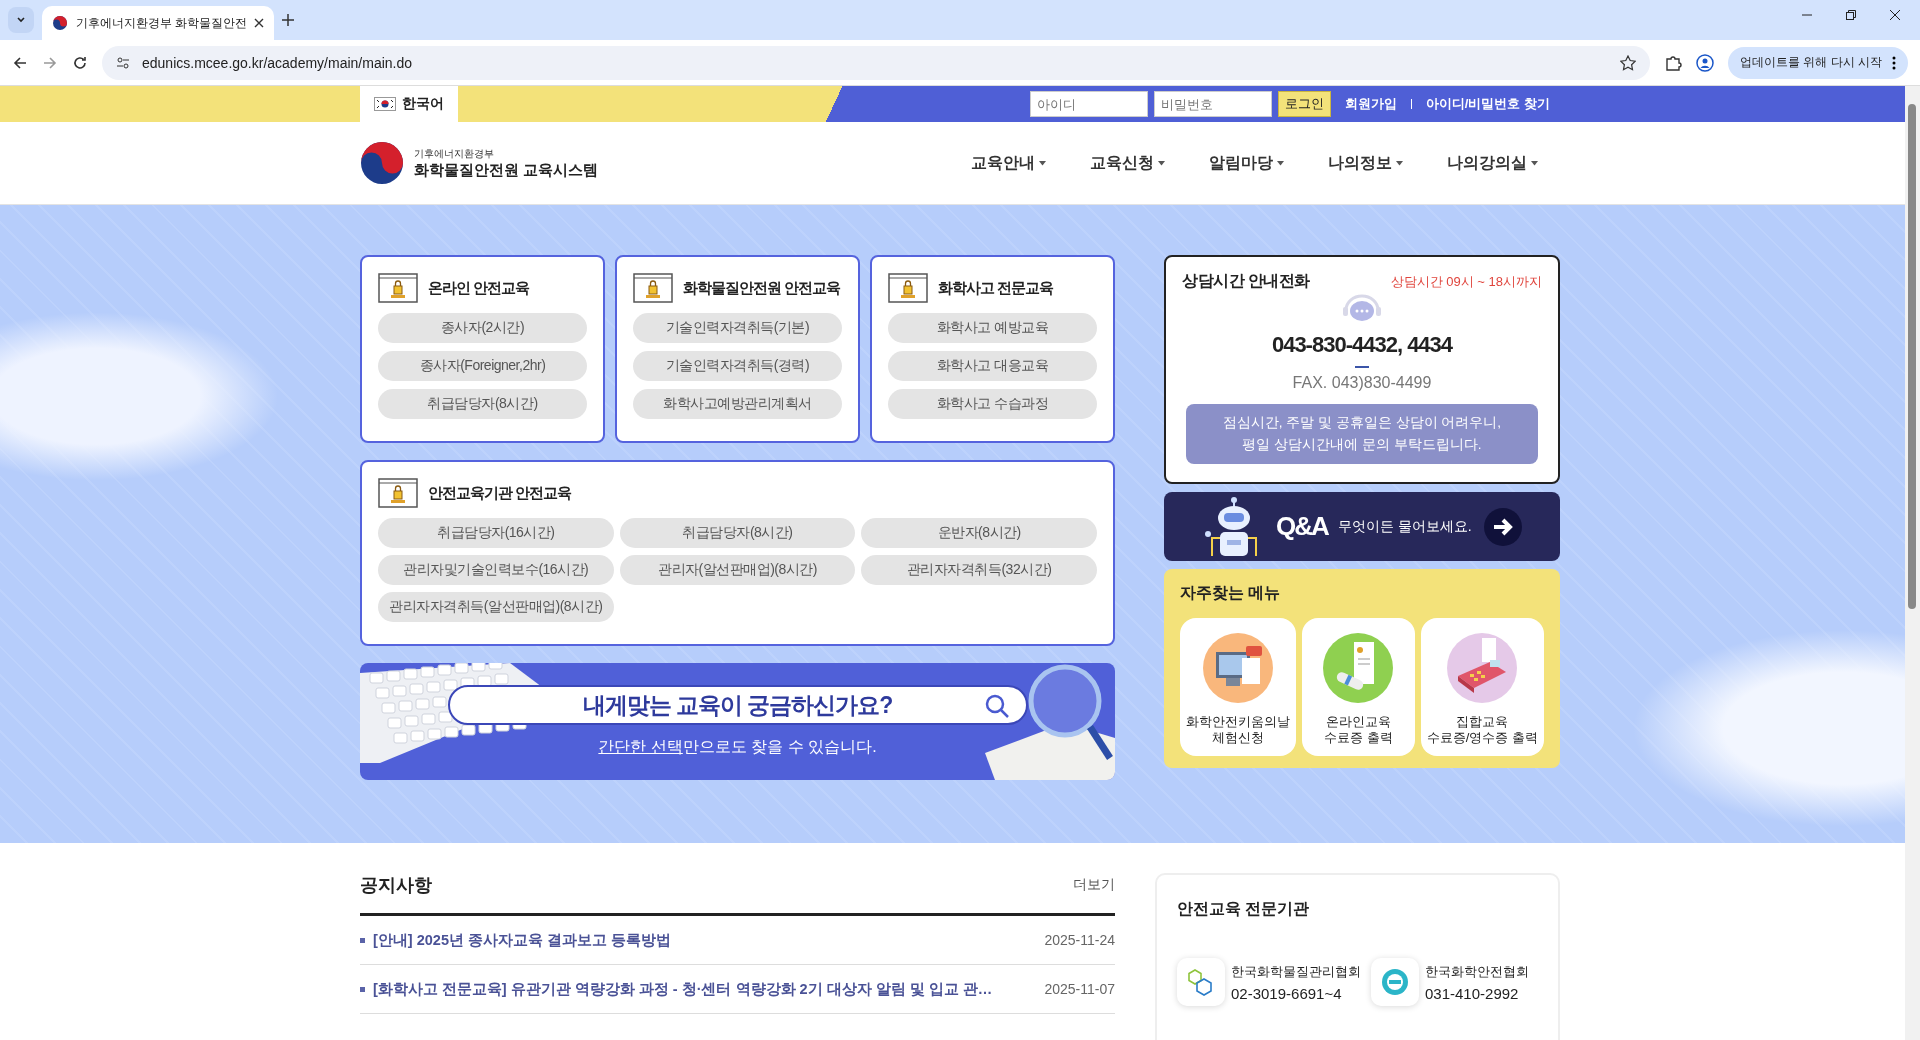 This screenshot has width=1920, height=1040. What do you see at coordinates (1466, 281) in the screenshot?
I see `consult-hours: 상담시간 09시 ~ 18시까지` at bounding box center [1466, 281].